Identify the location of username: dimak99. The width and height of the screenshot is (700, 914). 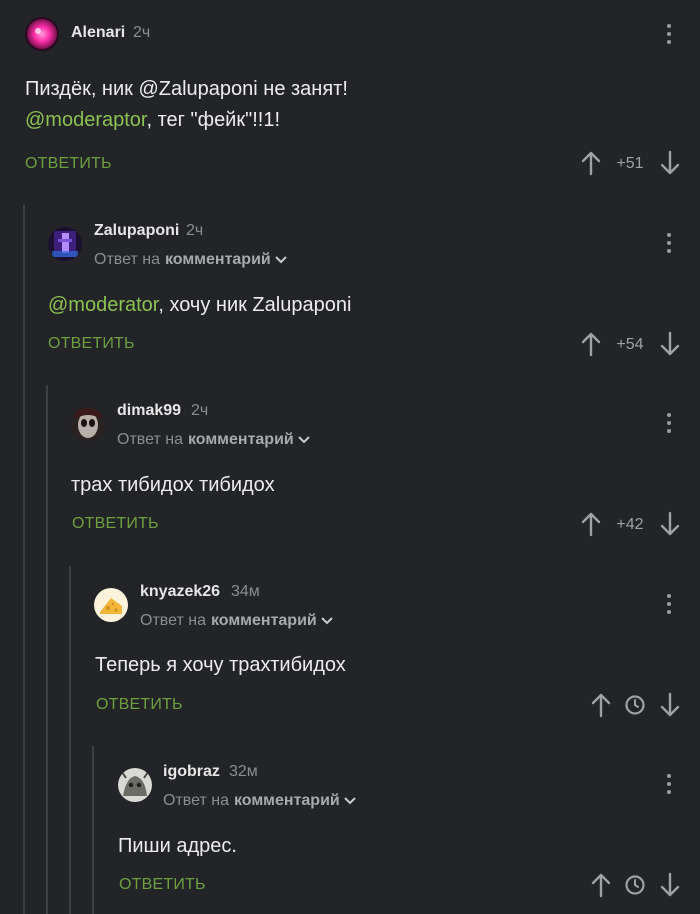
(149, 411).